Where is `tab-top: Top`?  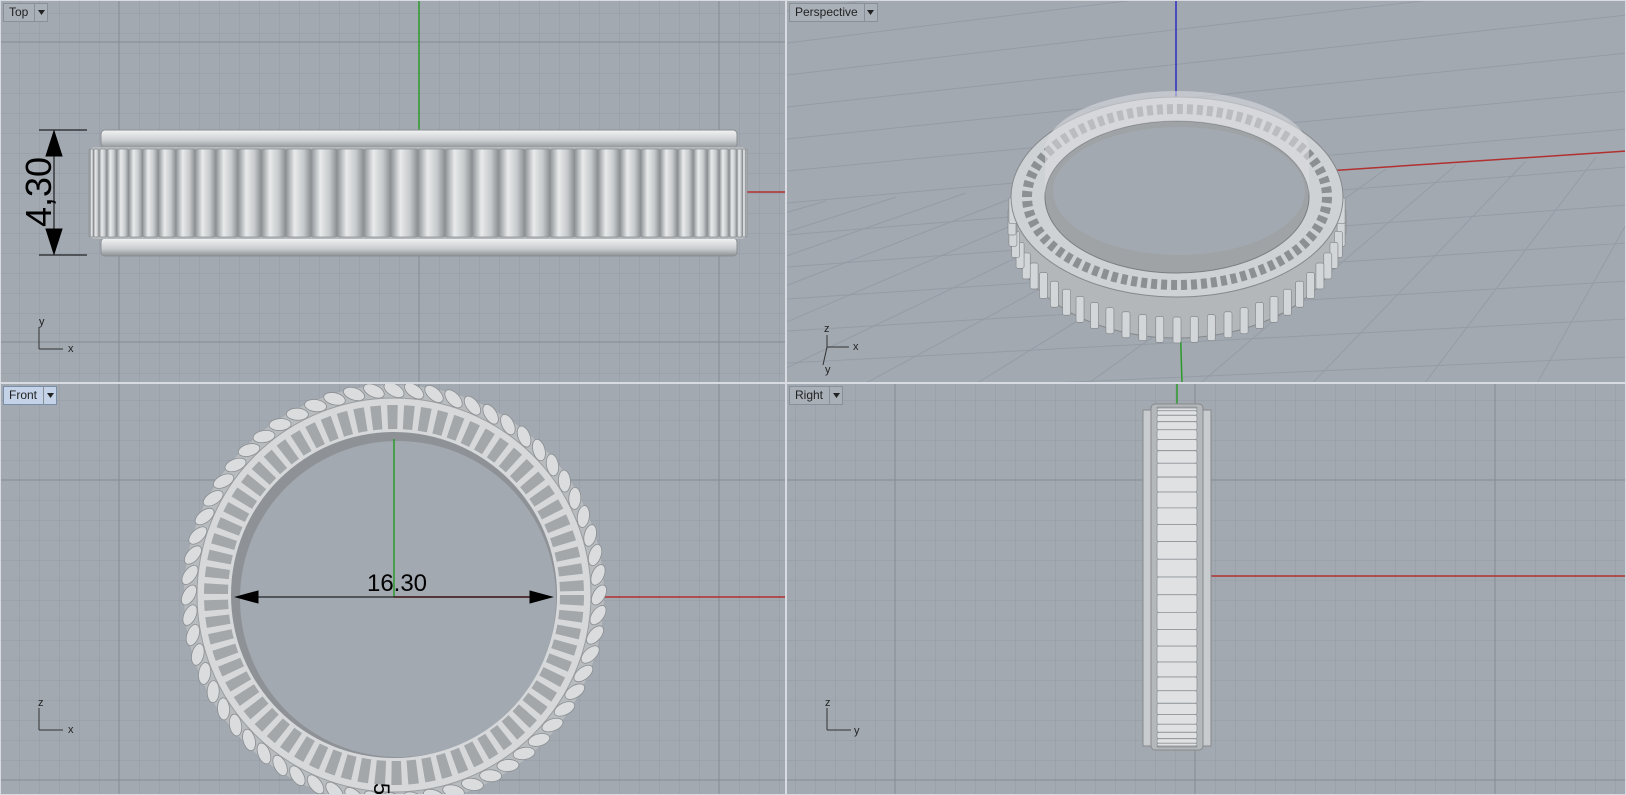
tab-top: Top is located at coordinates (26, 12).